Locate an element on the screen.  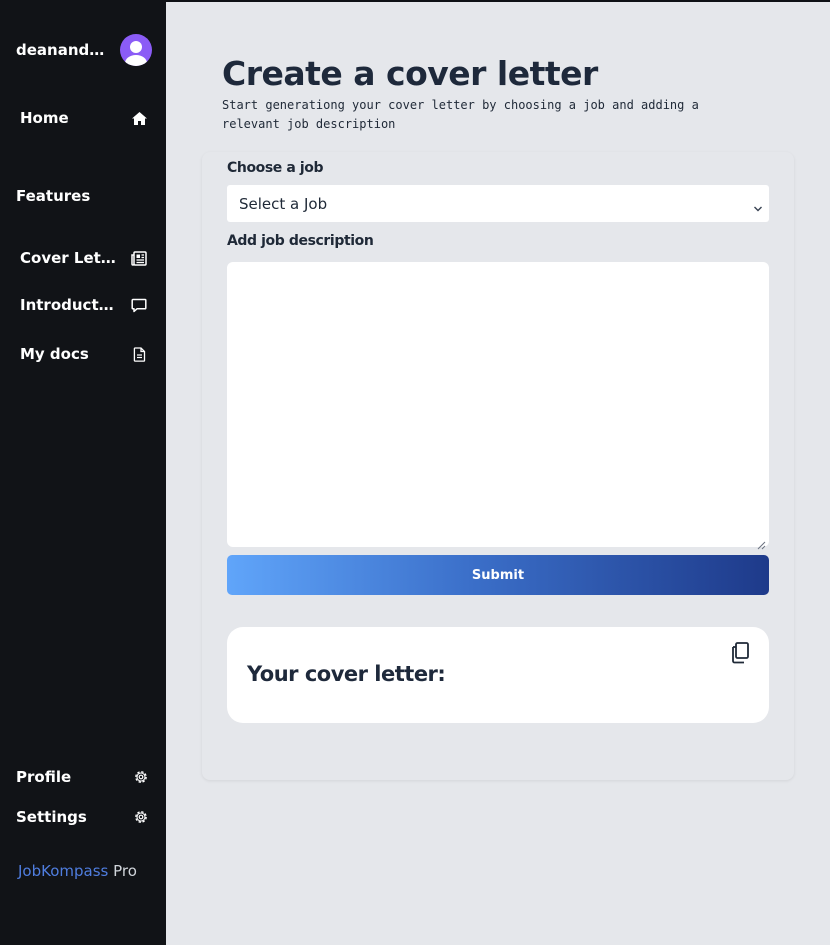
page-title: Create a cover letter is located at coordinates (410, 73).